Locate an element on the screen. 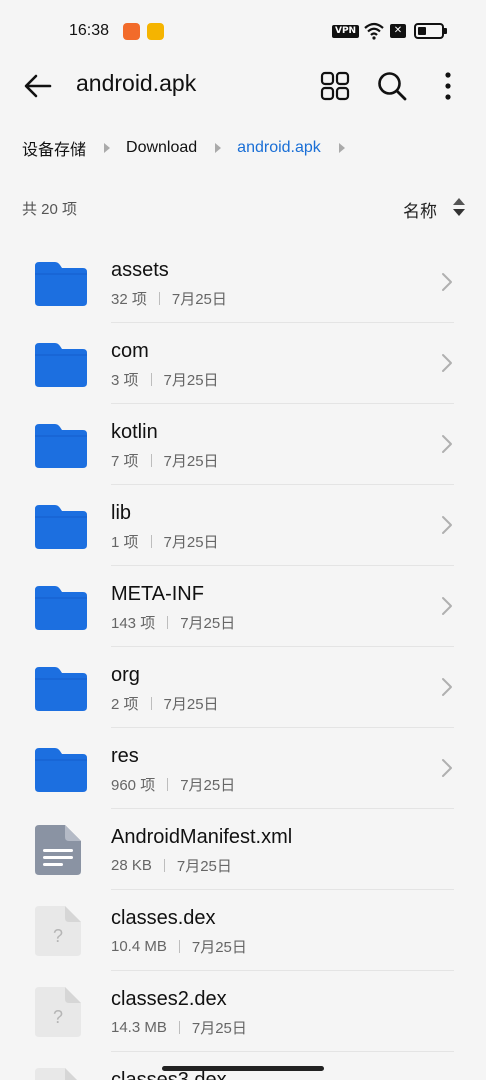  breadcrumb-current: android.apk is located at coordinates (279, 148).